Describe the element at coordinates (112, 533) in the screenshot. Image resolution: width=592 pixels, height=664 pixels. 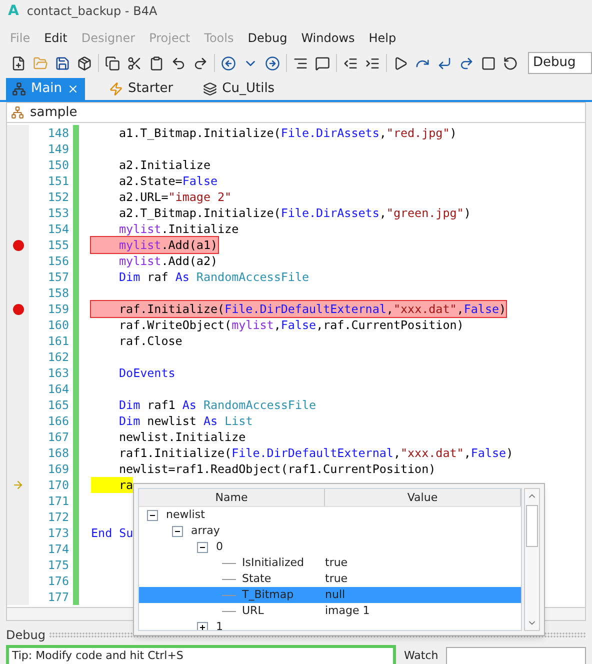
I see `code-line: End Su` at that location.